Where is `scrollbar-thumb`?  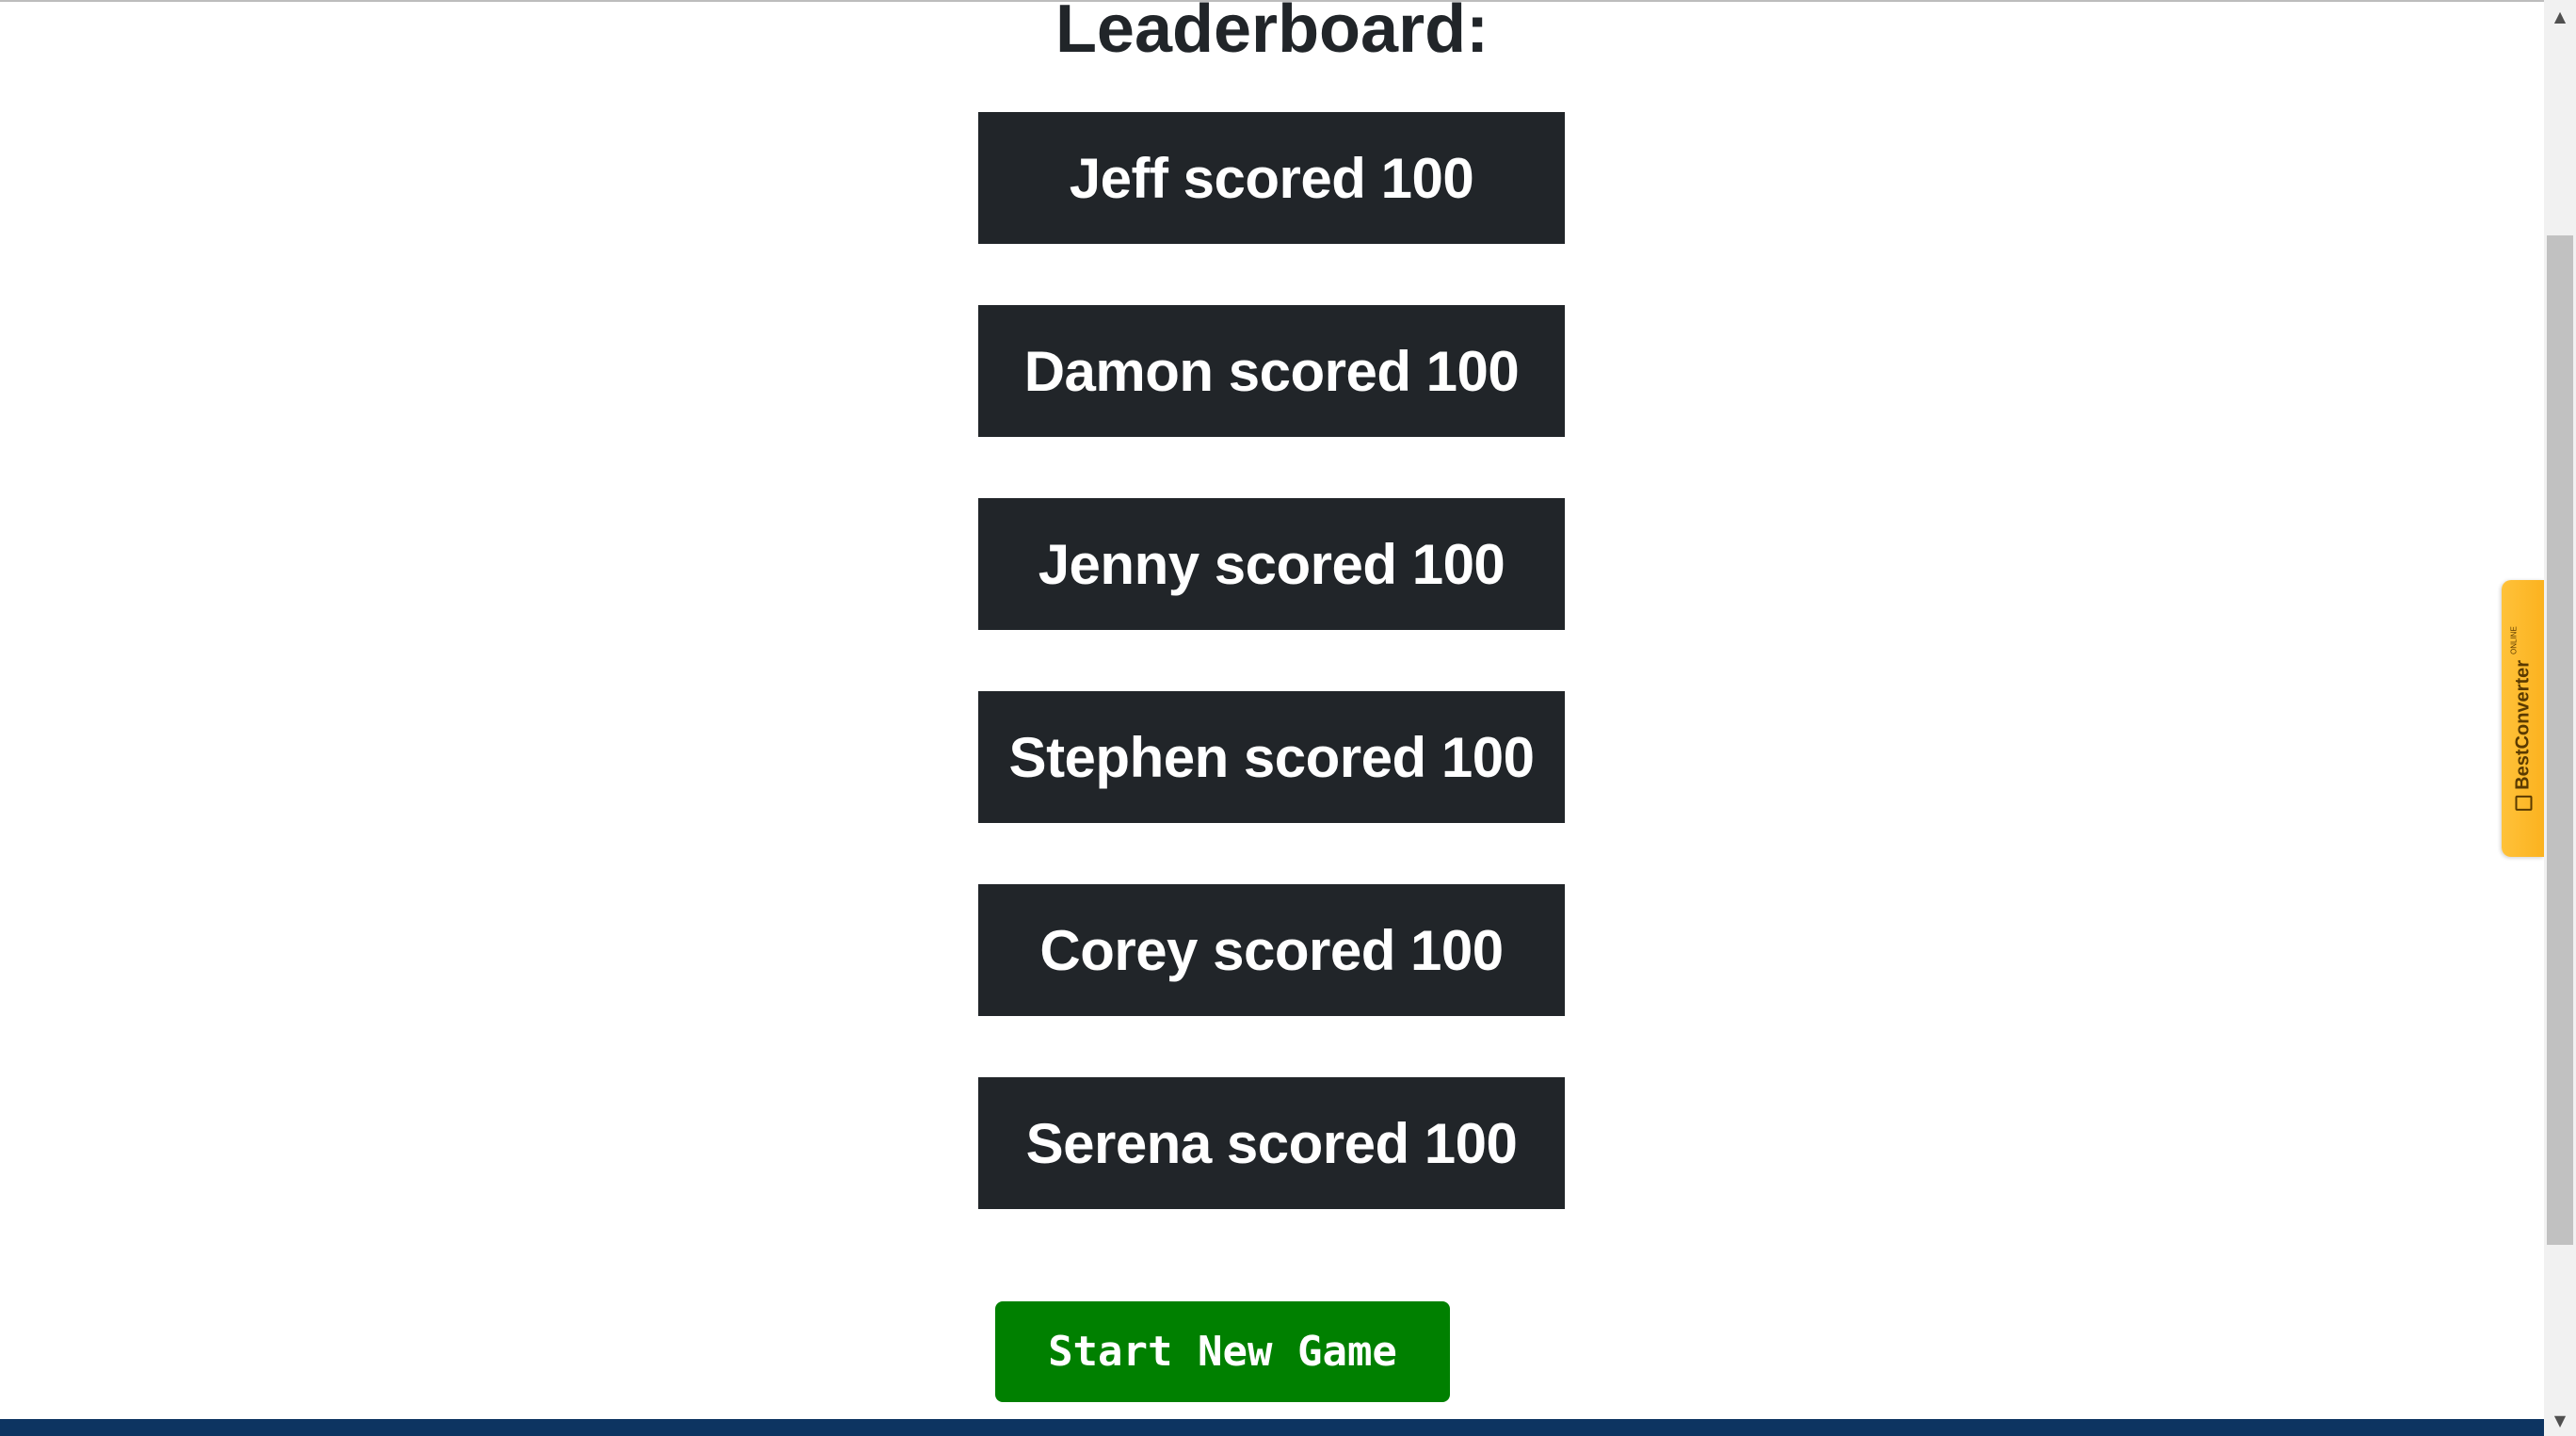
scrollbar-thumb is located at coordinates (2560, 740).